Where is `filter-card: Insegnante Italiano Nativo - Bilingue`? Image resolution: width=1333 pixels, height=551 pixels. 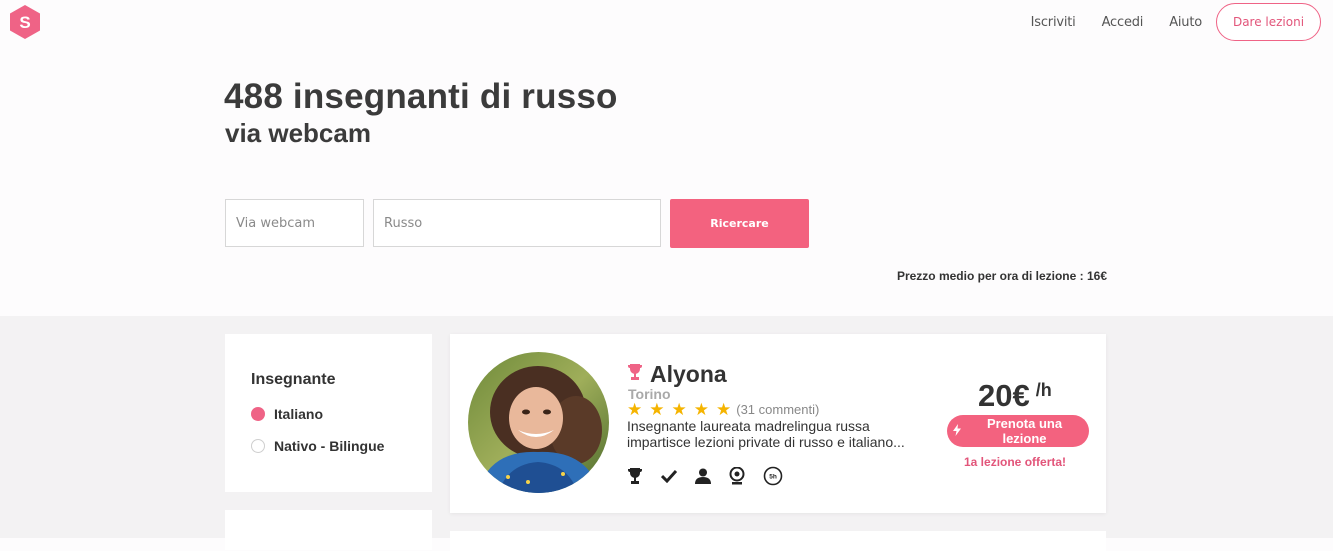 filter-card: Insegnante Italiano Nativo - Bilingue is located at coordinates (328, 413).